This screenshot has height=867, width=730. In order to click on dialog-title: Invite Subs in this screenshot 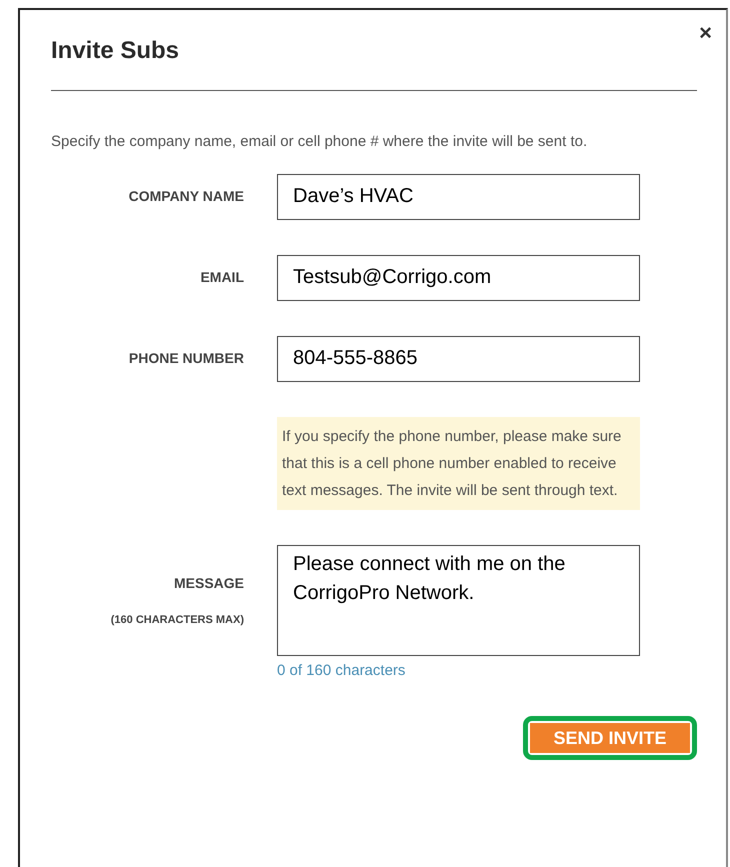, I will do `click(115, 51)`.